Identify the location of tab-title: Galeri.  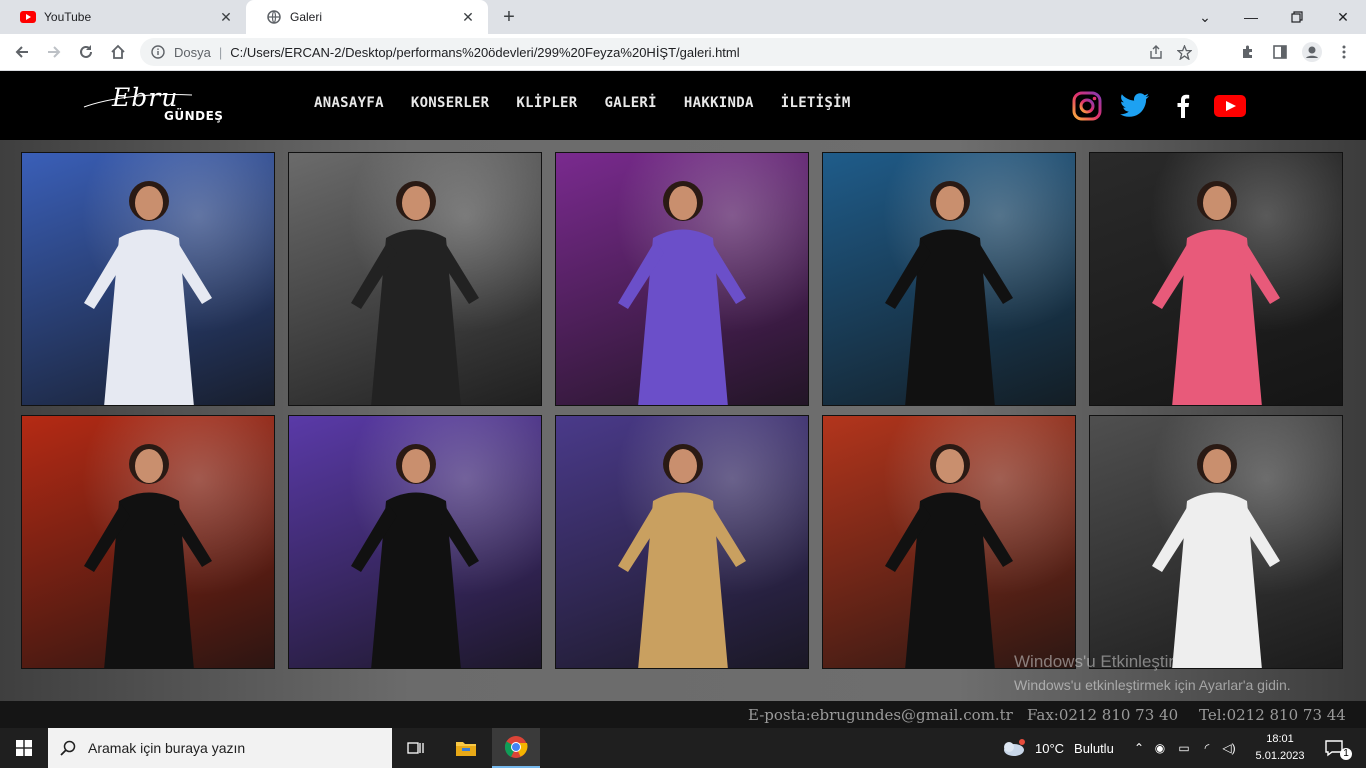
(306, 17).